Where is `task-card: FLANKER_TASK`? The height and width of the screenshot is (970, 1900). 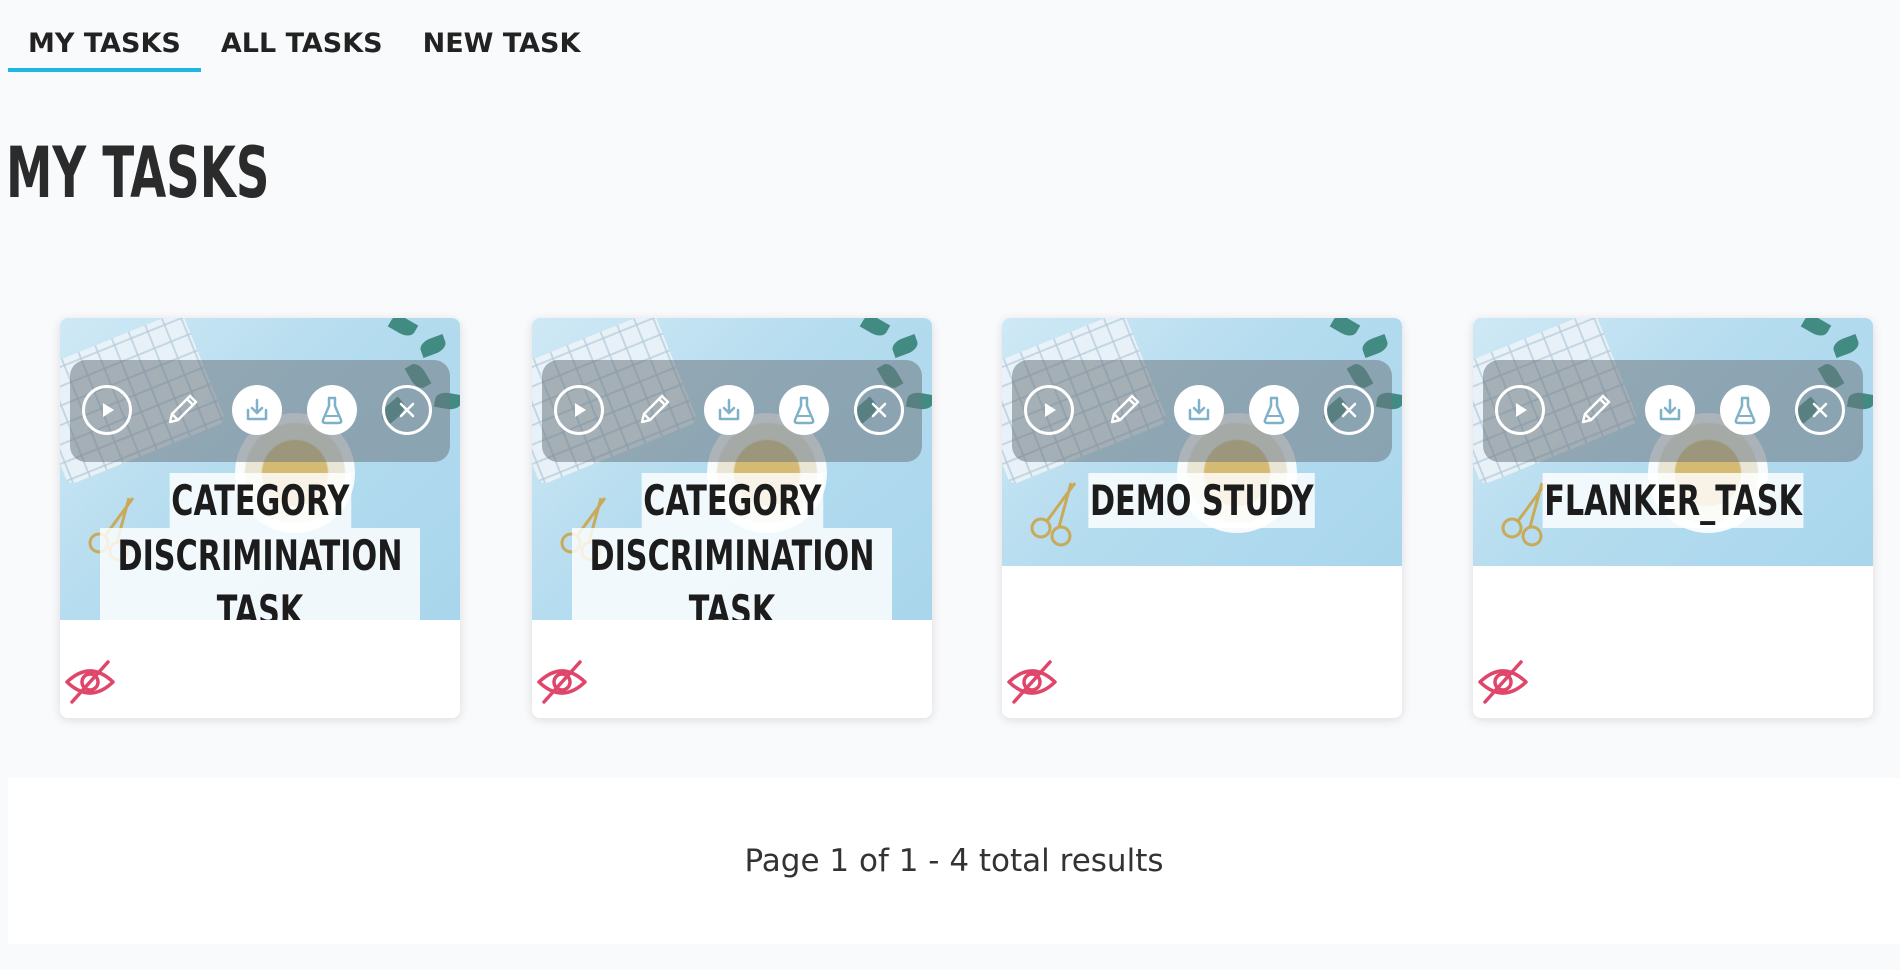 task-card: FLANKER_TASK is located at coordinates (1673, 518).